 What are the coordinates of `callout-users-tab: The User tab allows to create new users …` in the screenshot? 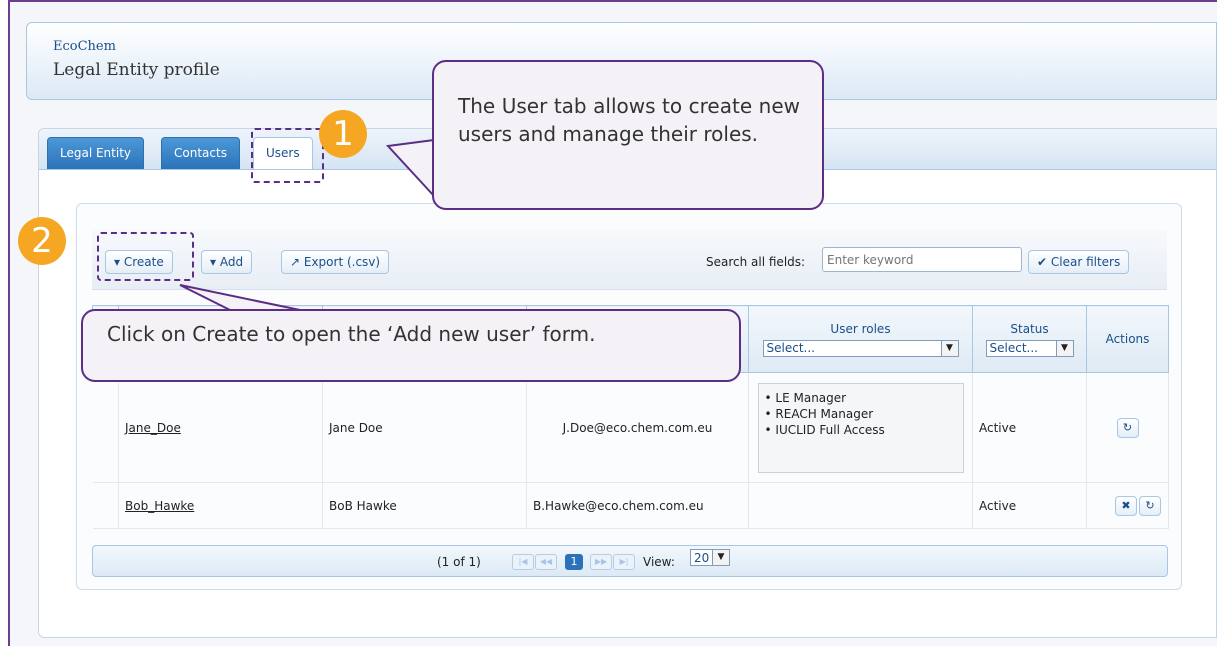 It's located at (628, 135).